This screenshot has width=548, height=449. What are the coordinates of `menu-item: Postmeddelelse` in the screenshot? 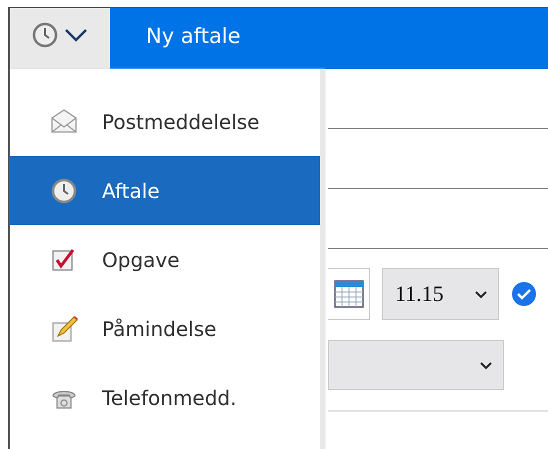 It's located at (165, 121).